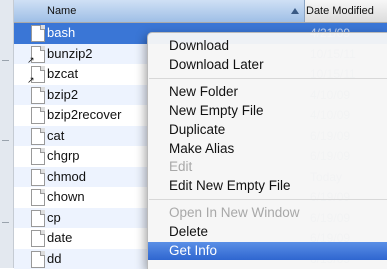 The width and height of the screenshot is (387, 269). I want to click on column-header: Name Date Modified, so click(200, 11).